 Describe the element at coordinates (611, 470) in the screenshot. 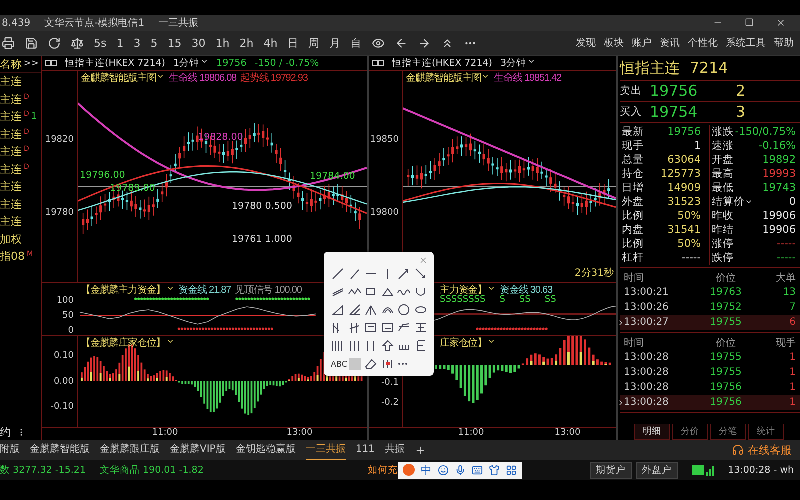

I see `account-button: 期货户` at that location.